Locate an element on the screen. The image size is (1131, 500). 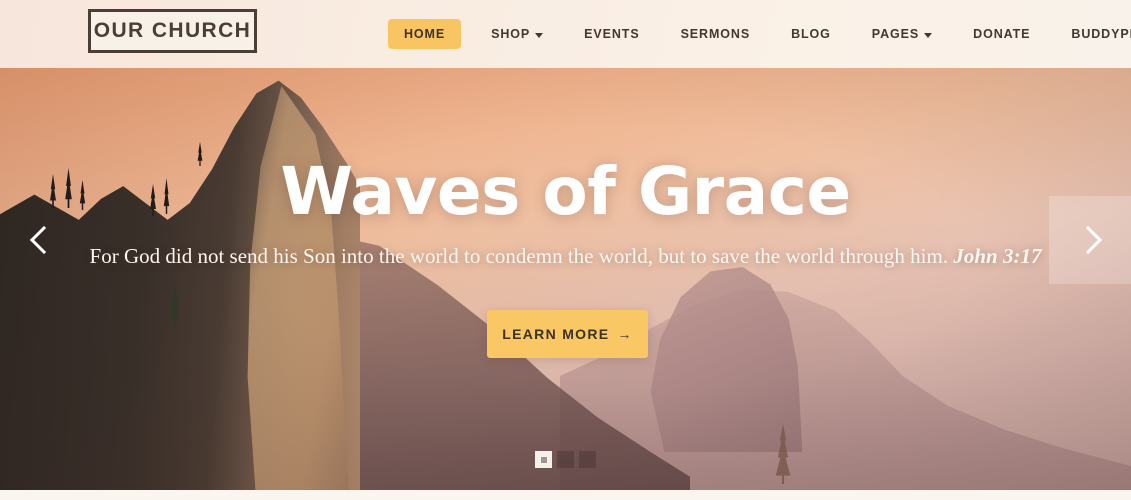
slider-prev-button is located at coordinates (41, 240).